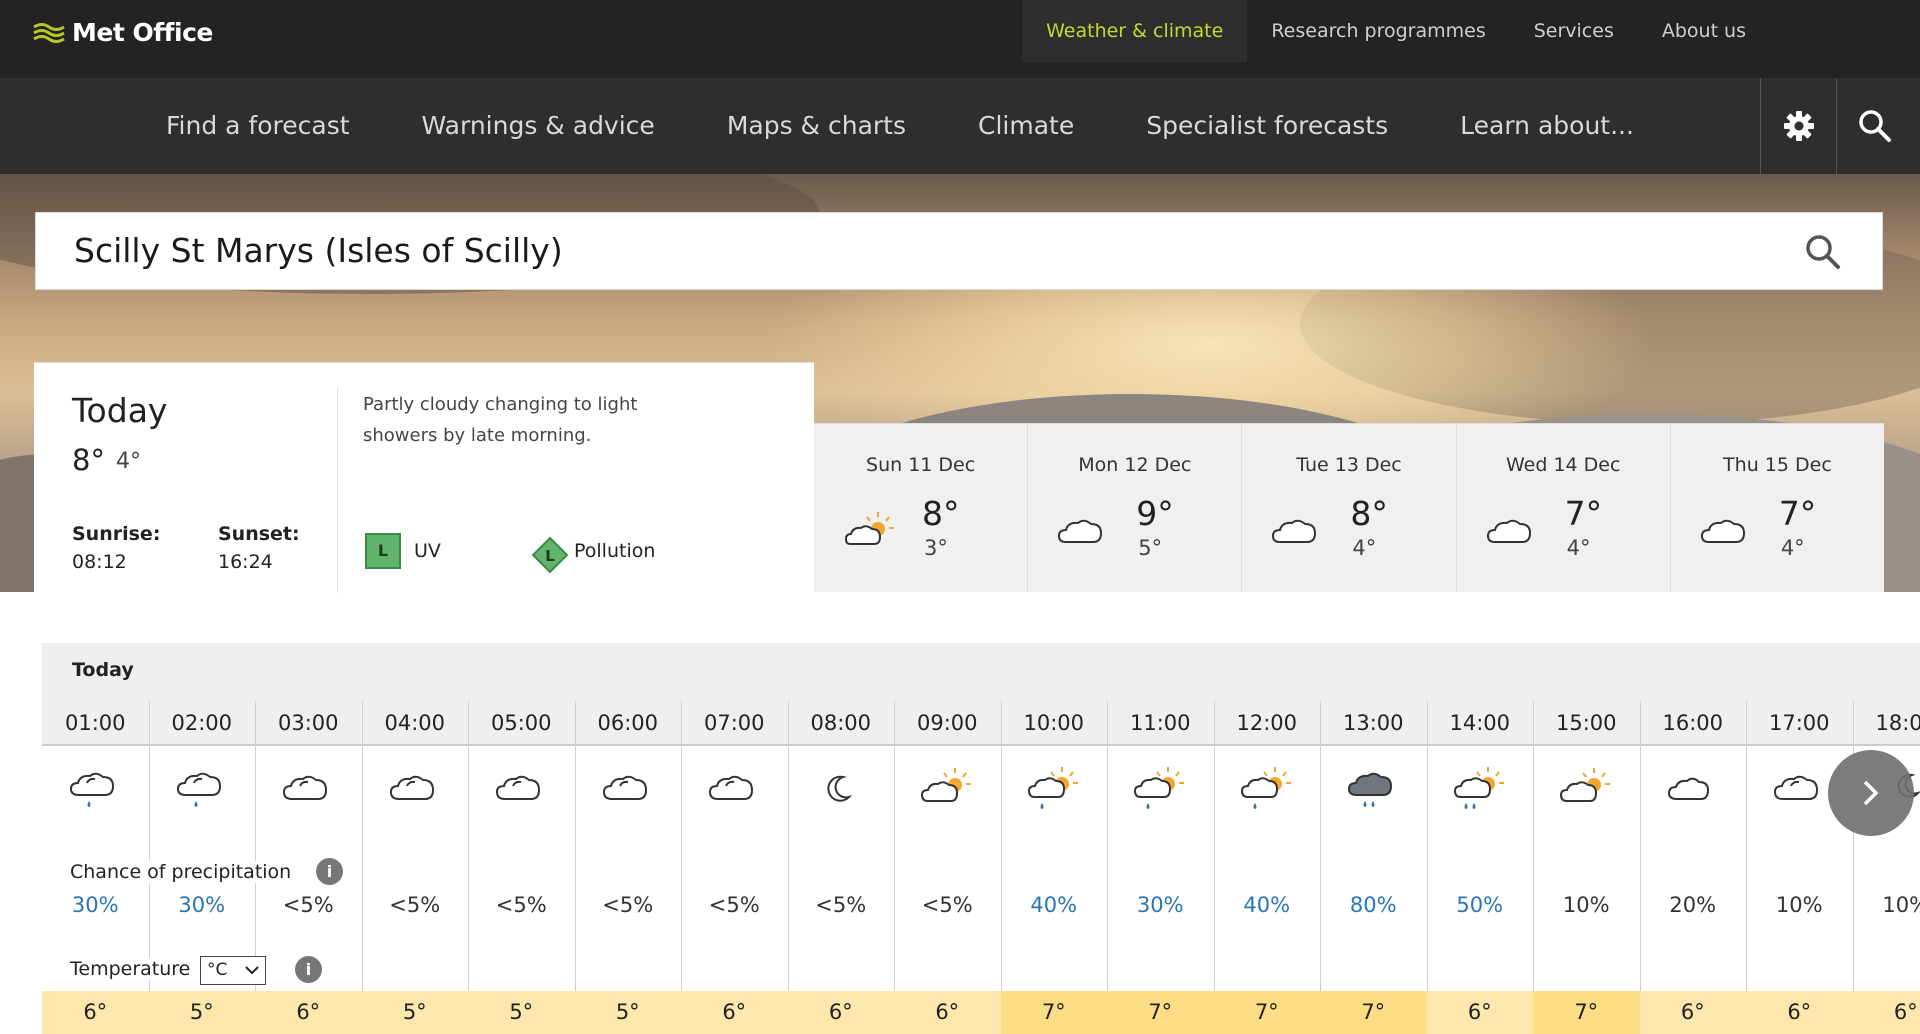 Image resolution: width=1920 pixels, height=1034 pixels. Describe the element at coordinates (1563, 465) in the screenshot. I see `day-date: Wed 14 Dec` at that location.